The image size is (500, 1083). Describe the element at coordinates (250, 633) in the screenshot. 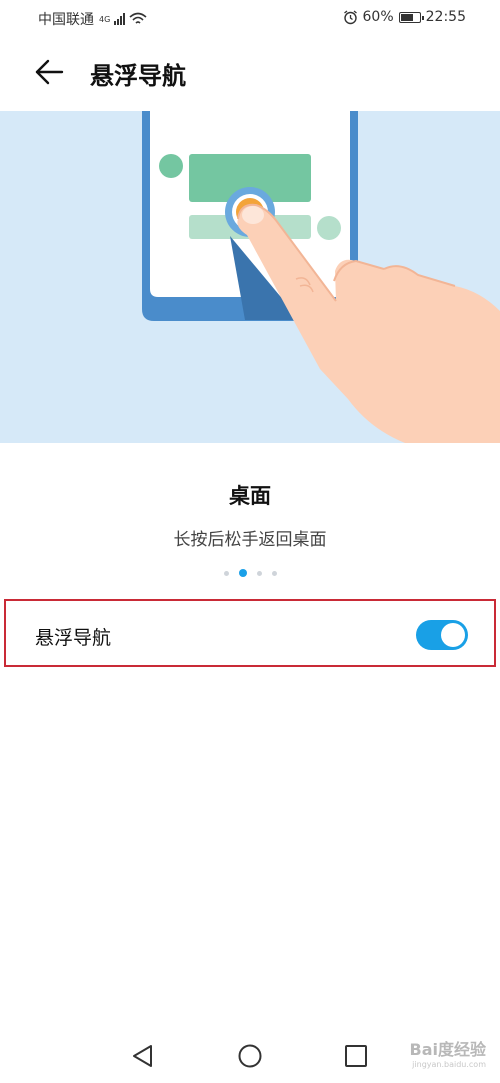

I see `floating-nav-setting-row: 悬浮导航` at that location.